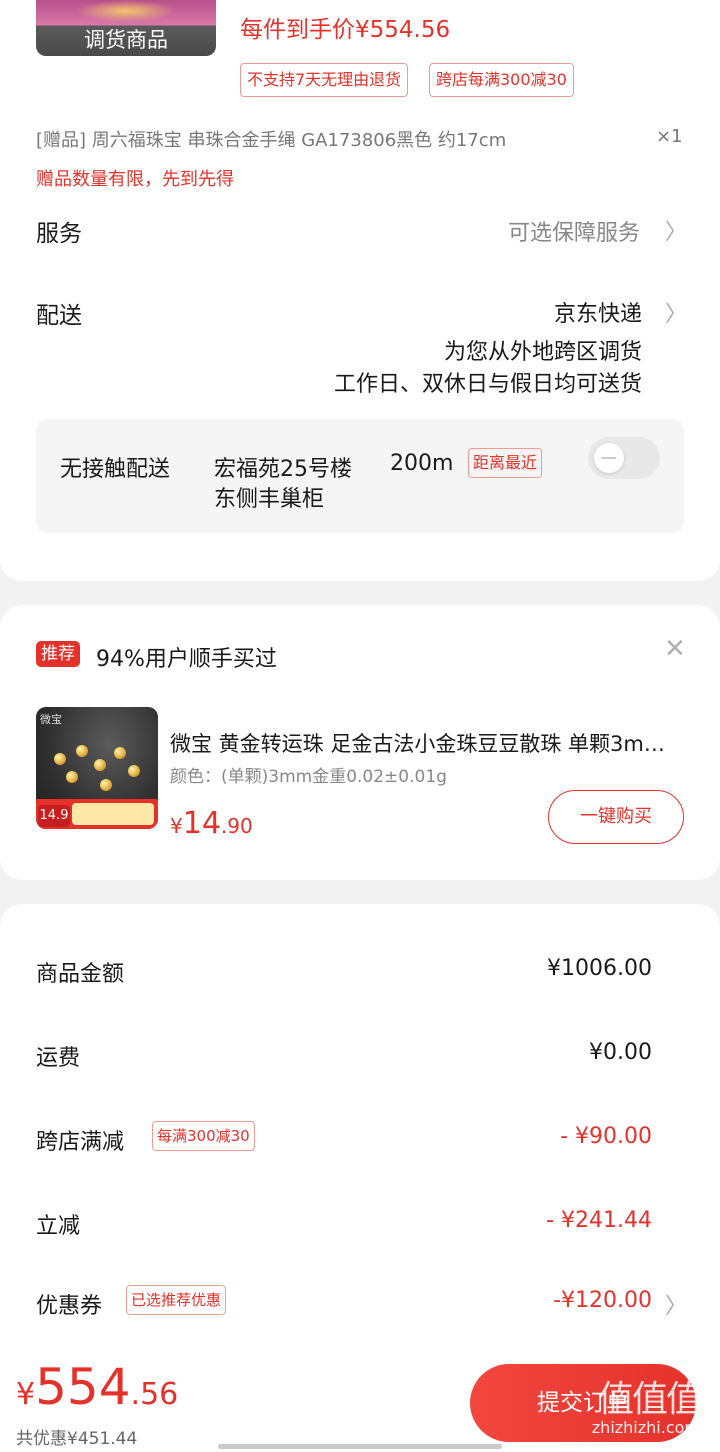  Describe the element at coordinates (283, 469) in the screenshot. I see `pickup-location: 宏福苑25号楼` at that location.